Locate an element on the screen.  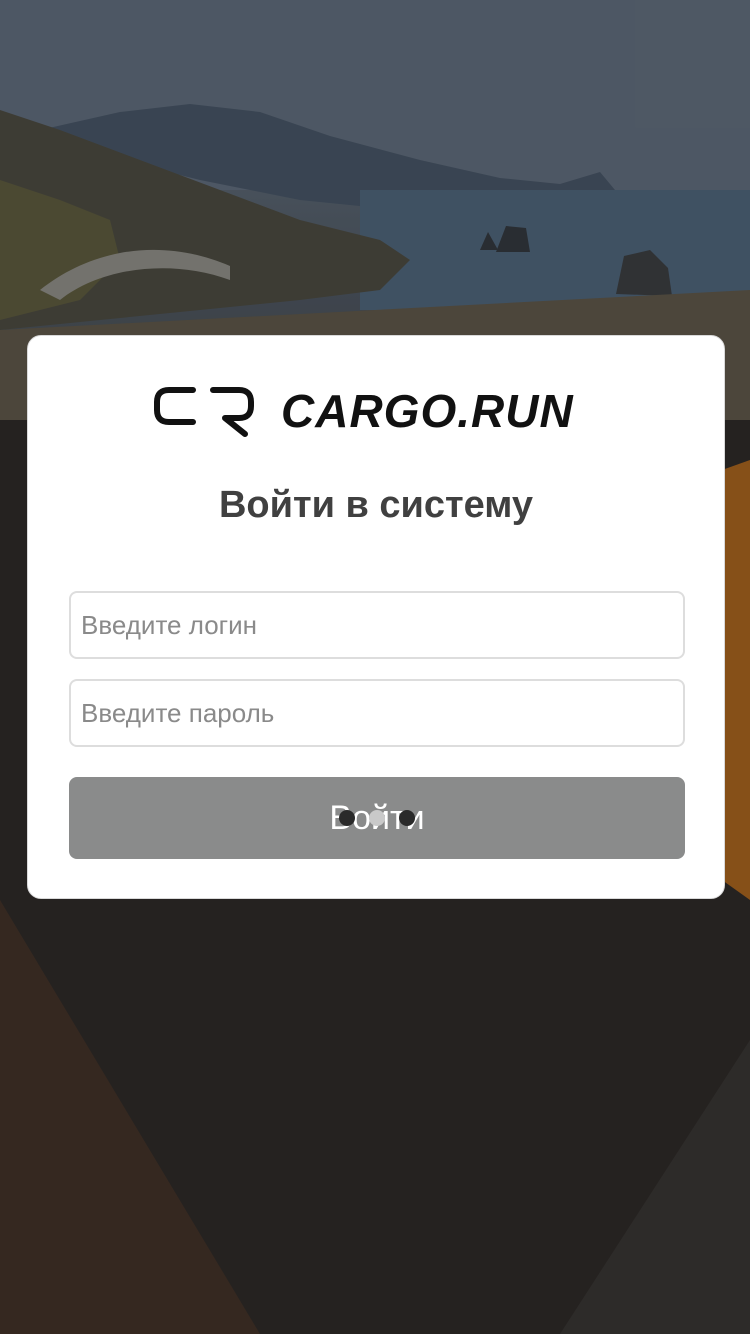
brand-logo: CARGO.RUN is located at coordinates (363, 411).